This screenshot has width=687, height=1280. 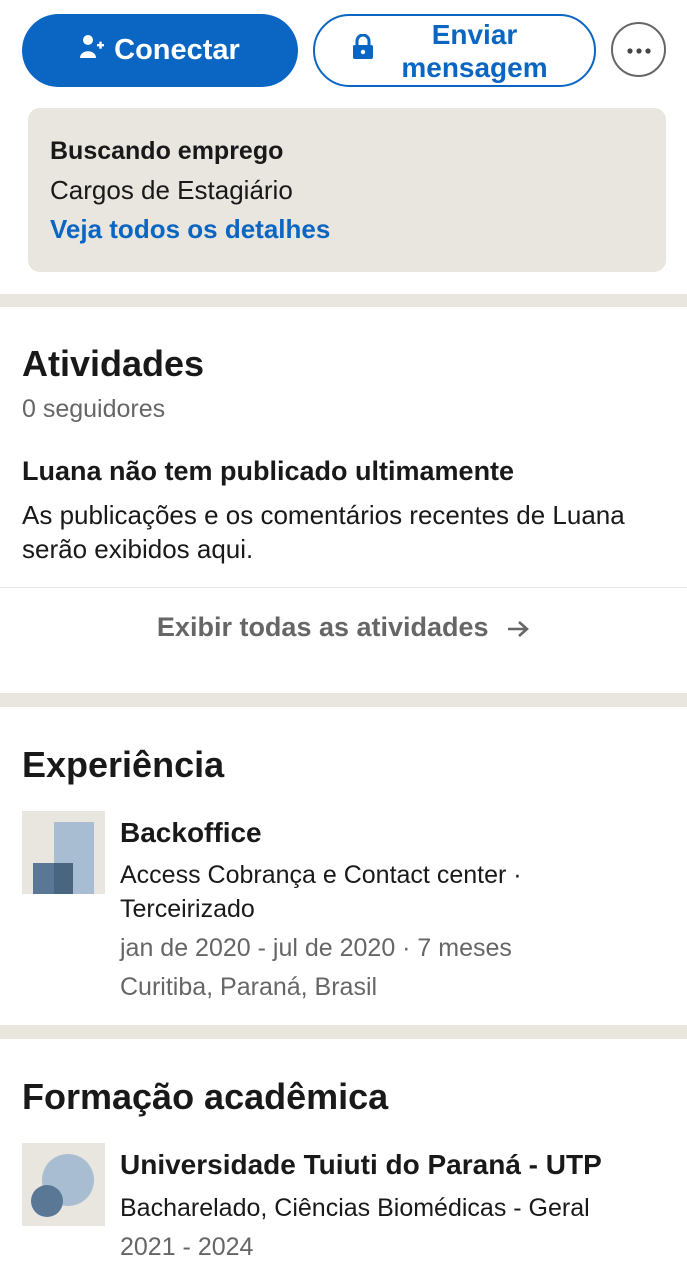 I want to click on arrow-right-icon, so click(x=518, y=627).